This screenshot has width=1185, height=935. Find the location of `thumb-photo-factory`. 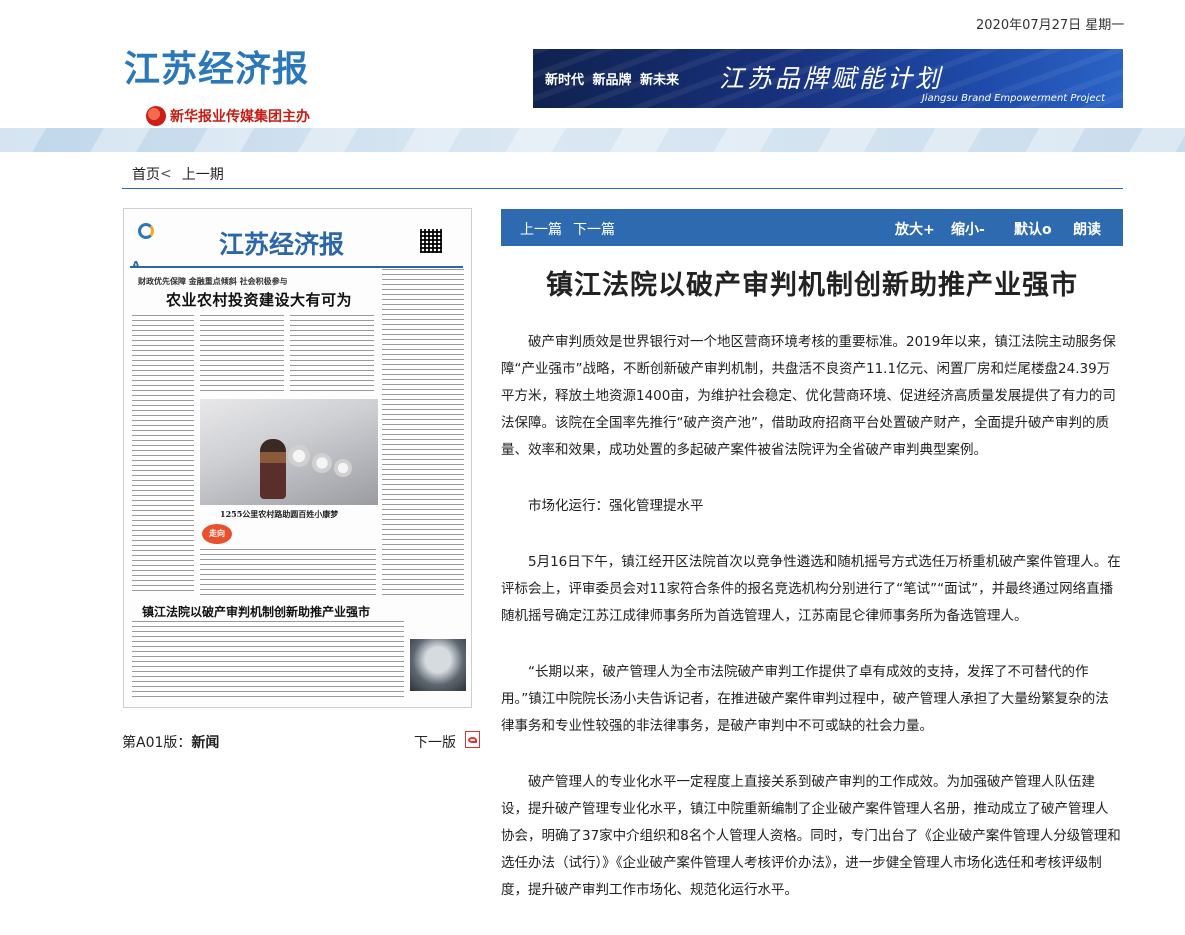

thumb-photo-factory is located at coordinates (289, 452).